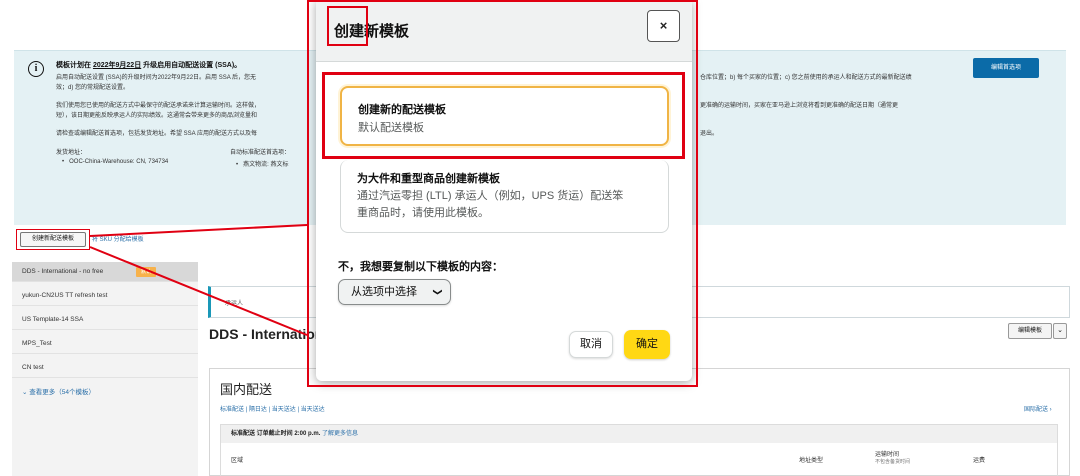 This screenshot has height=476, width=1080. I want to click on column-header-fee: 运费, so click(979, 461).